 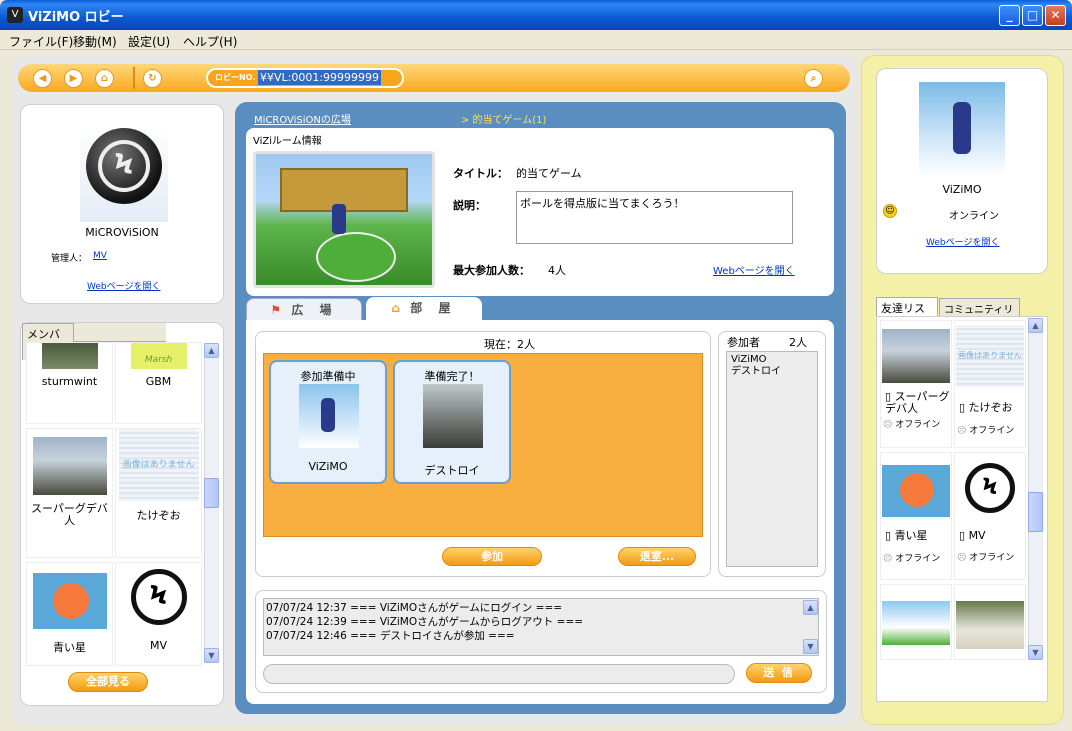 What do you see at coordinates (158, 515) in the screenshot?
I see `member-name: たけぞお` at bounding box center [158, 515].